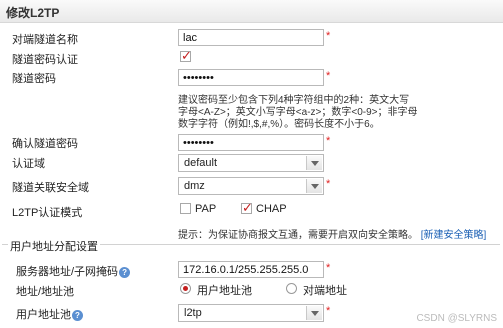  I want to click on address-legend: 用户地址分配设置, so click(54, 246).